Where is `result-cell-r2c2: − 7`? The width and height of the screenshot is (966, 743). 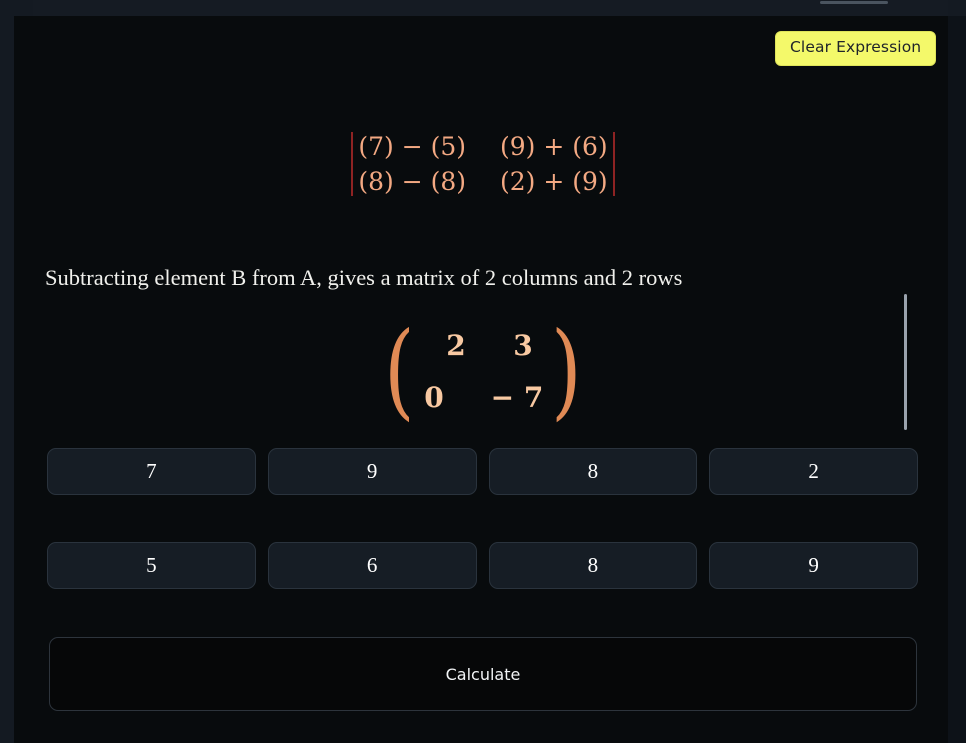
result-cell-r2c2: − 7 is located at coordinates (517, 398).